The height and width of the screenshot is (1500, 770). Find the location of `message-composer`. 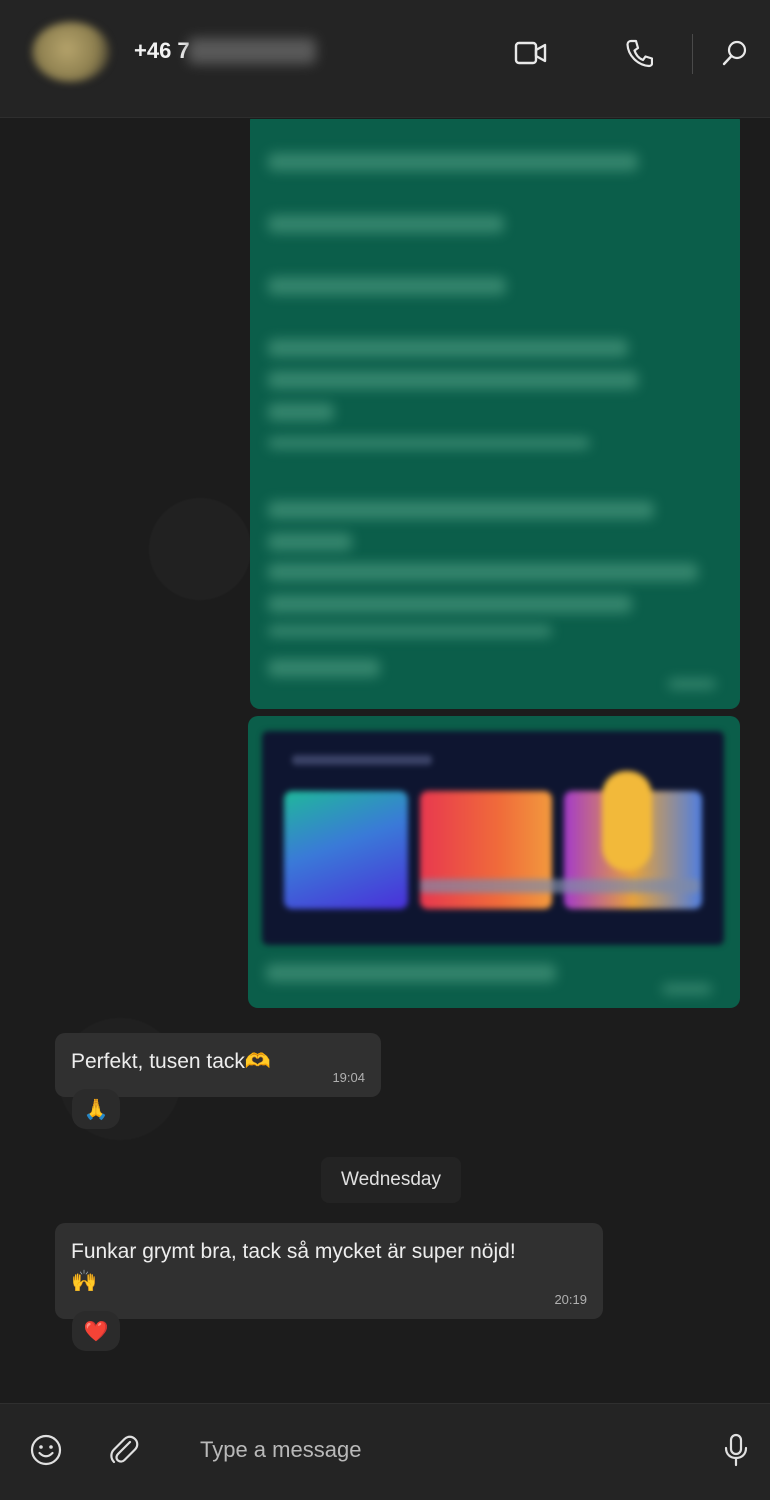

message-composer is located at coordinates (385, 1451).